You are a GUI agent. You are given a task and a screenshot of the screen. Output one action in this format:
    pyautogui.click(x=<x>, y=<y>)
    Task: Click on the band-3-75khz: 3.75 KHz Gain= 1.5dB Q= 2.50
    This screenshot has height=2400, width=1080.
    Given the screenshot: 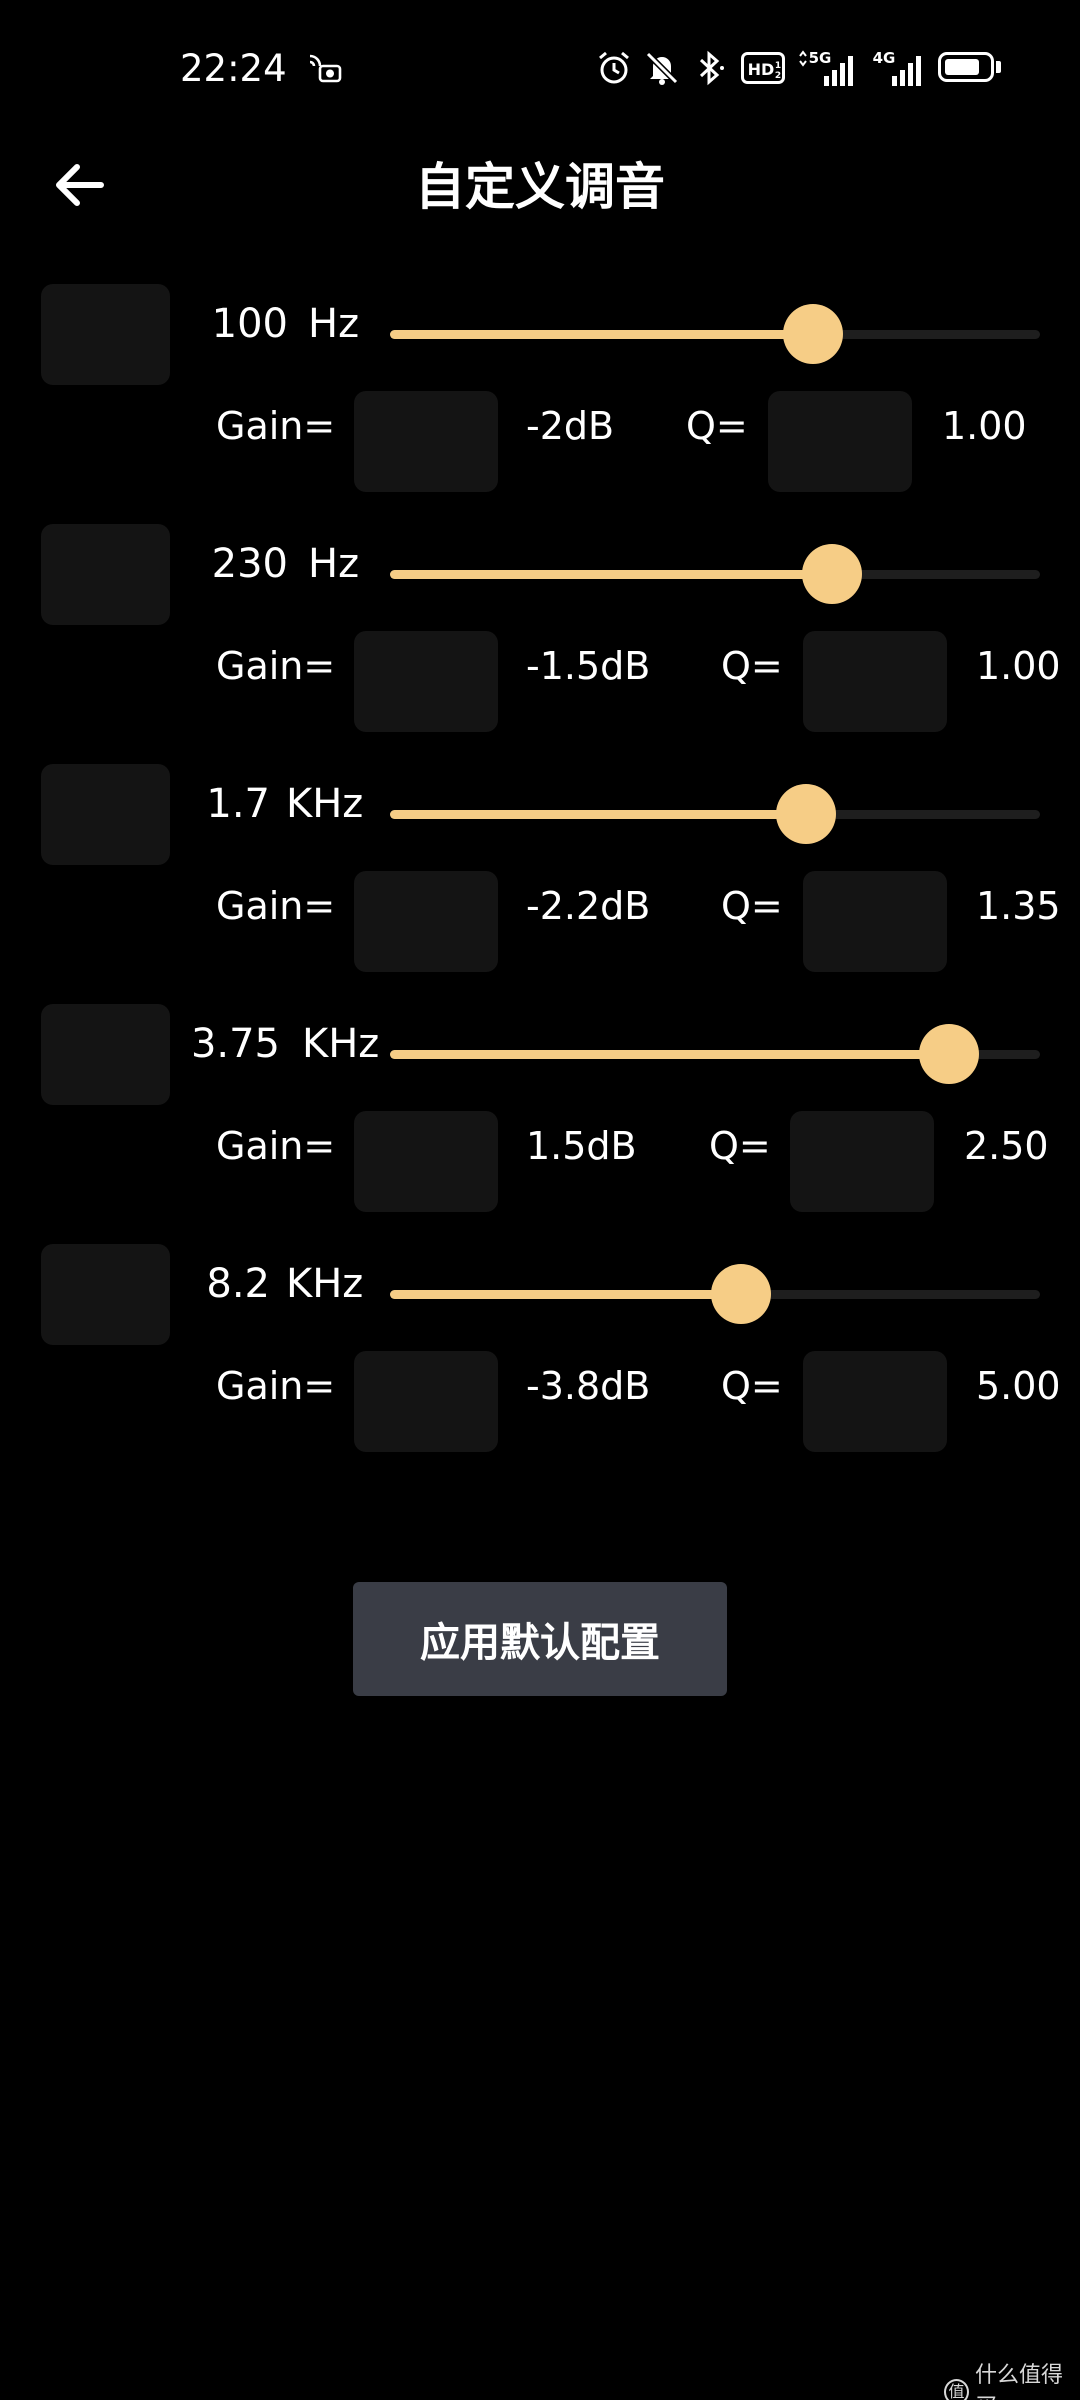 What is the action you would take?
    pyautogui.click(x=540, y=1124)
    